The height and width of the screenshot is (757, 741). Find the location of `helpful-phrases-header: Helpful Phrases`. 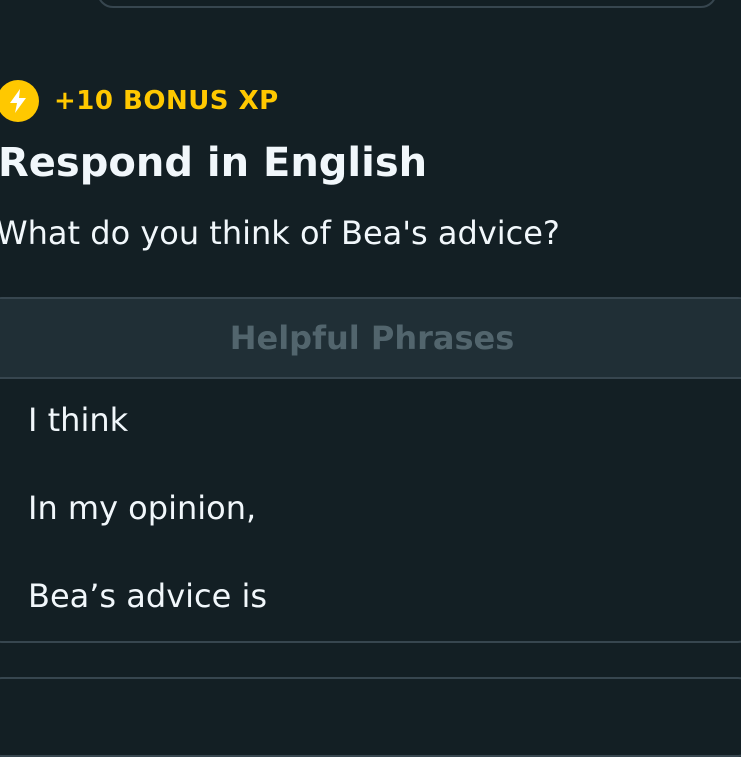

helpful-phrases-header: Helpful Phrases is located at coordinates (370, 339).